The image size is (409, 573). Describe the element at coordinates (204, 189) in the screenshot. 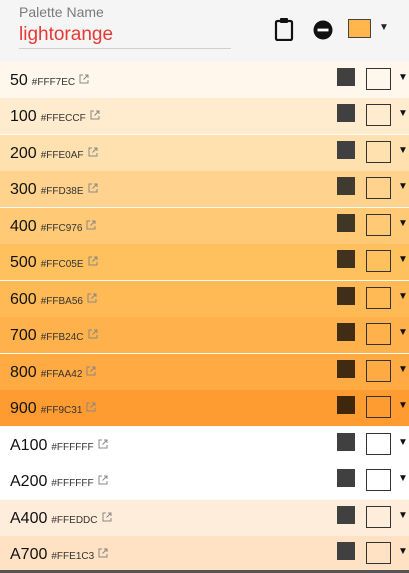

I see `shade-row: 300 #FFD38E ▼` at that location.